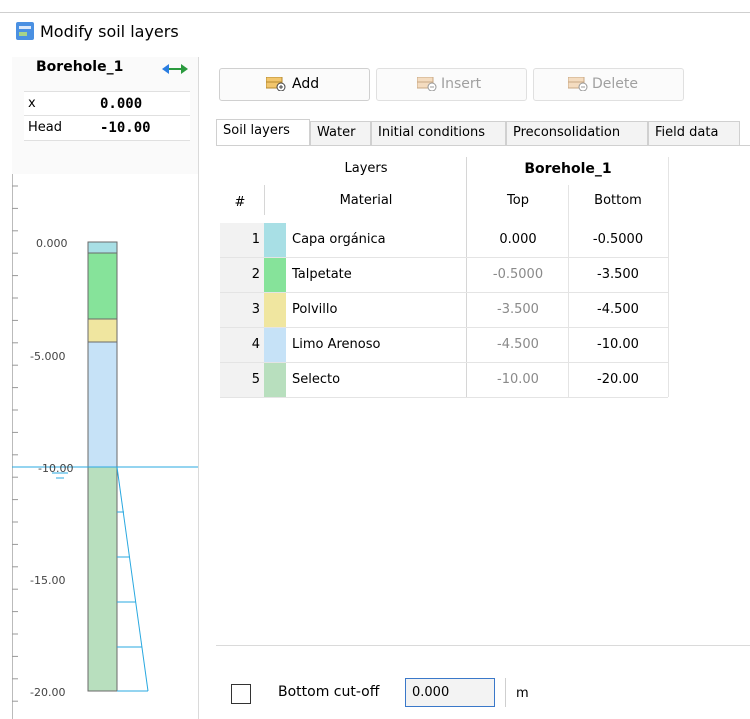 This screenshot has width=750, height=719. Describe the element at coordinates (618, 309) in the screenshot. I see `layer-bottom: -4.500` at that location.